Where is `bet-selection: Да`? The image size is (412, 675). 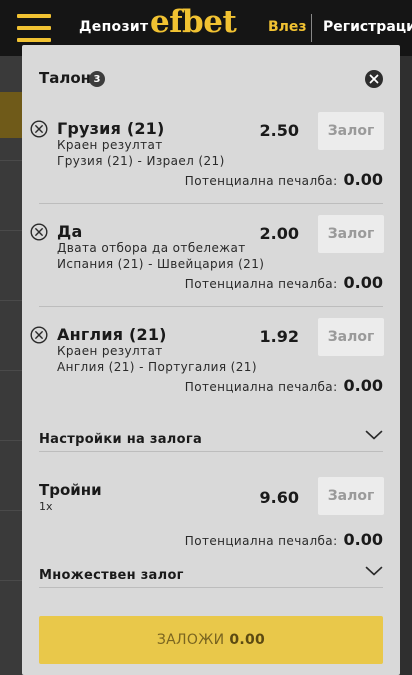 bet-selection: Да is located at coordinates (70, 231).